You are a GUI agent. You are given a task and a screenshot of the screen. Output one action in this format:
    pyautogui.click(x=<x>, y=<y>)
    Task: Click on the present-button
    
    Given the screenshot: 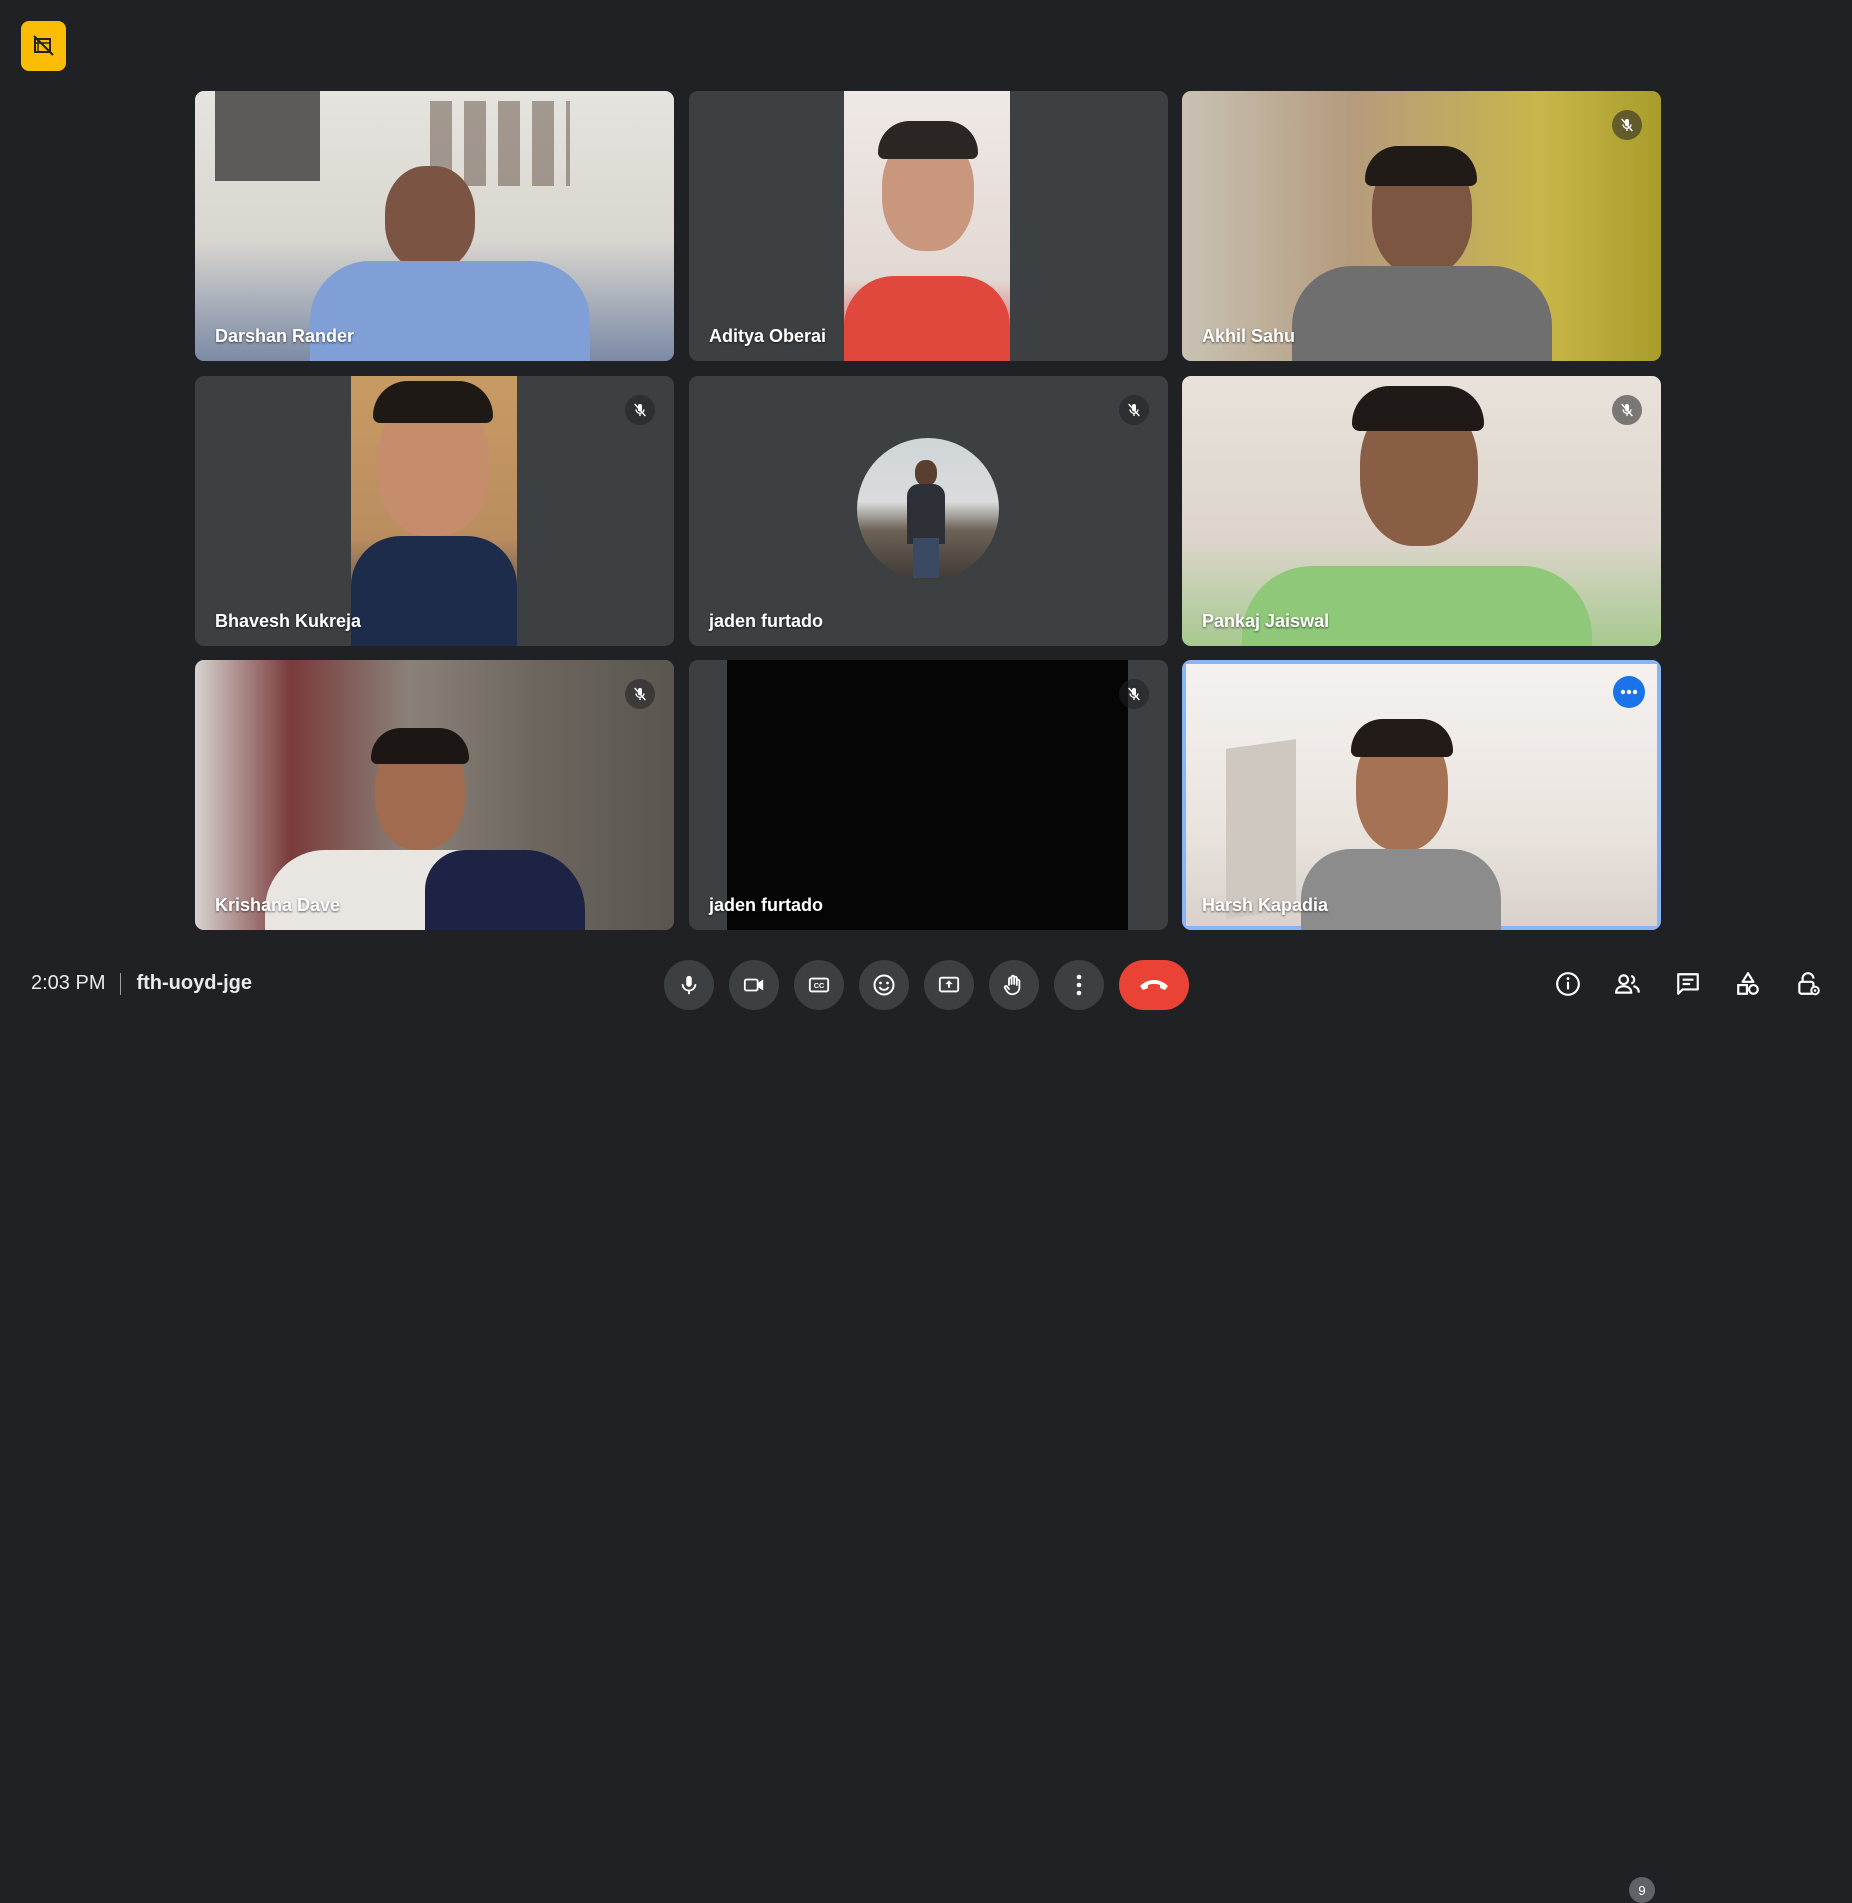 What is the action you would take?
    pyautogui.click(x=949, y=985)
    